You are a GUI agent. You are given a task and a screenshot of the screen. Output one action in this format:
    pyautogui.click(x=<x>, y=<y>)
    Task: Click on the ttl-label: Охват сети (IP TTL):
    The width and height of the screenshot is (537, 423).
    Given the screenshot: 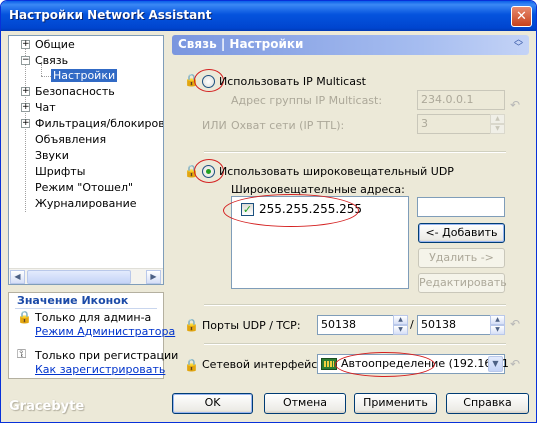 What is the action you would take?
    pyautogui.click(x=288, y=125)
    